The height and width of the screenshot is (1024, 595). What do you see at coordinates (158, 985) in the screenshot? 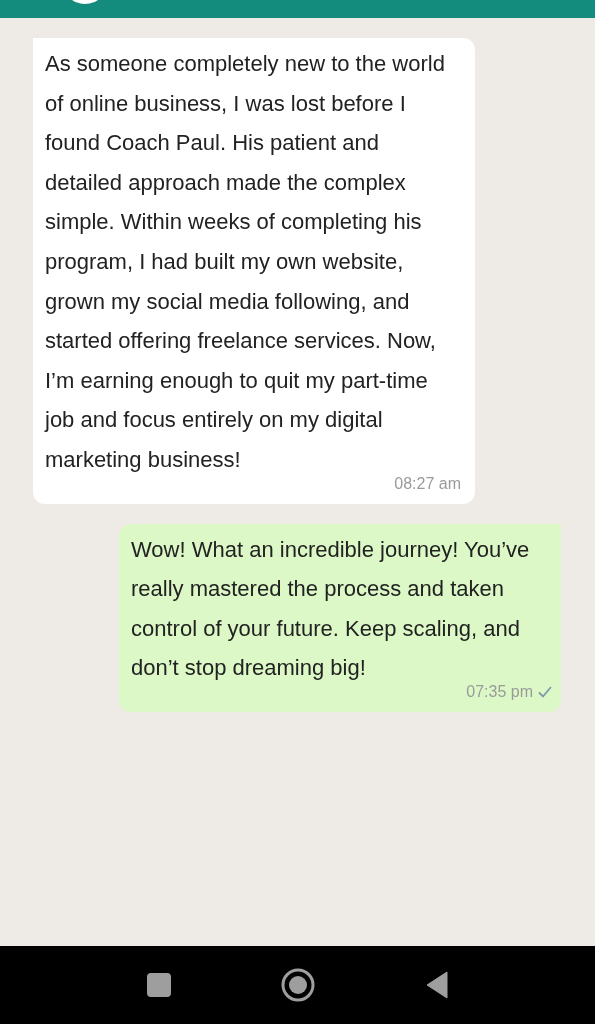
I see `recent-apps-icon` at bounding box center [158, 985].